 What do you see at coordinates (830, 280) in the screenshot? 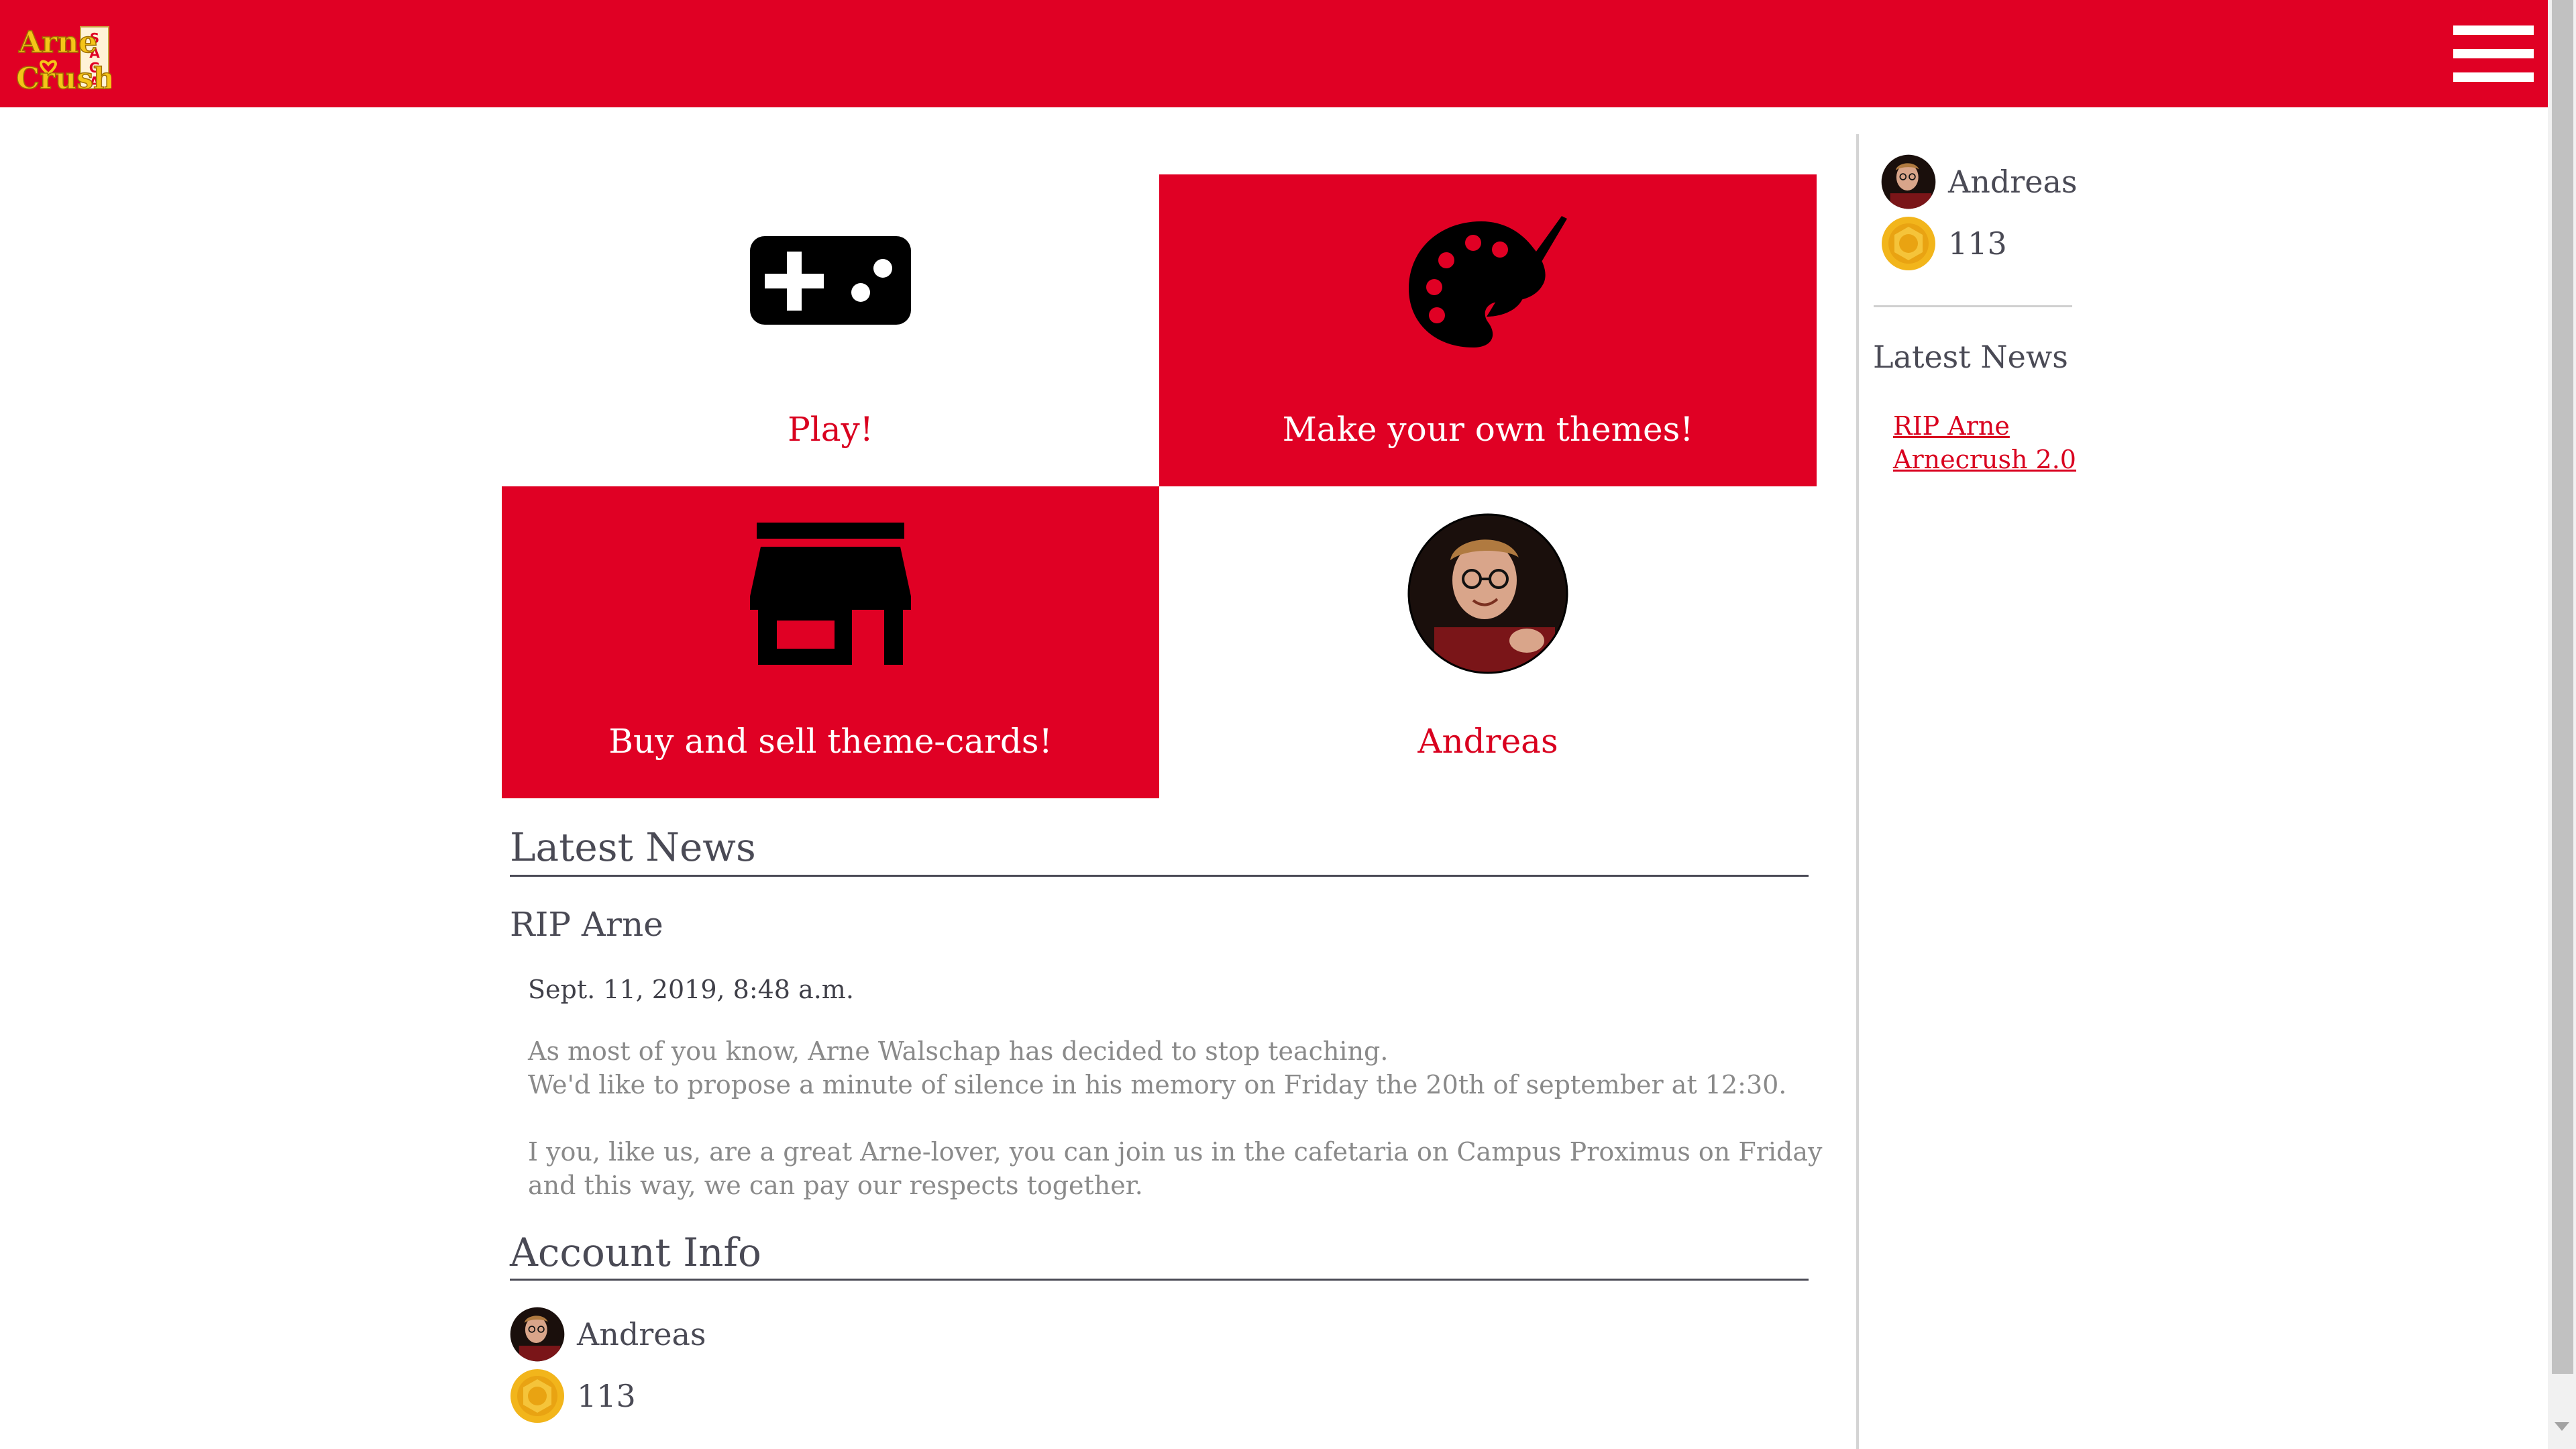
I see `gamepad-icon` at bounding box center [830, 280].